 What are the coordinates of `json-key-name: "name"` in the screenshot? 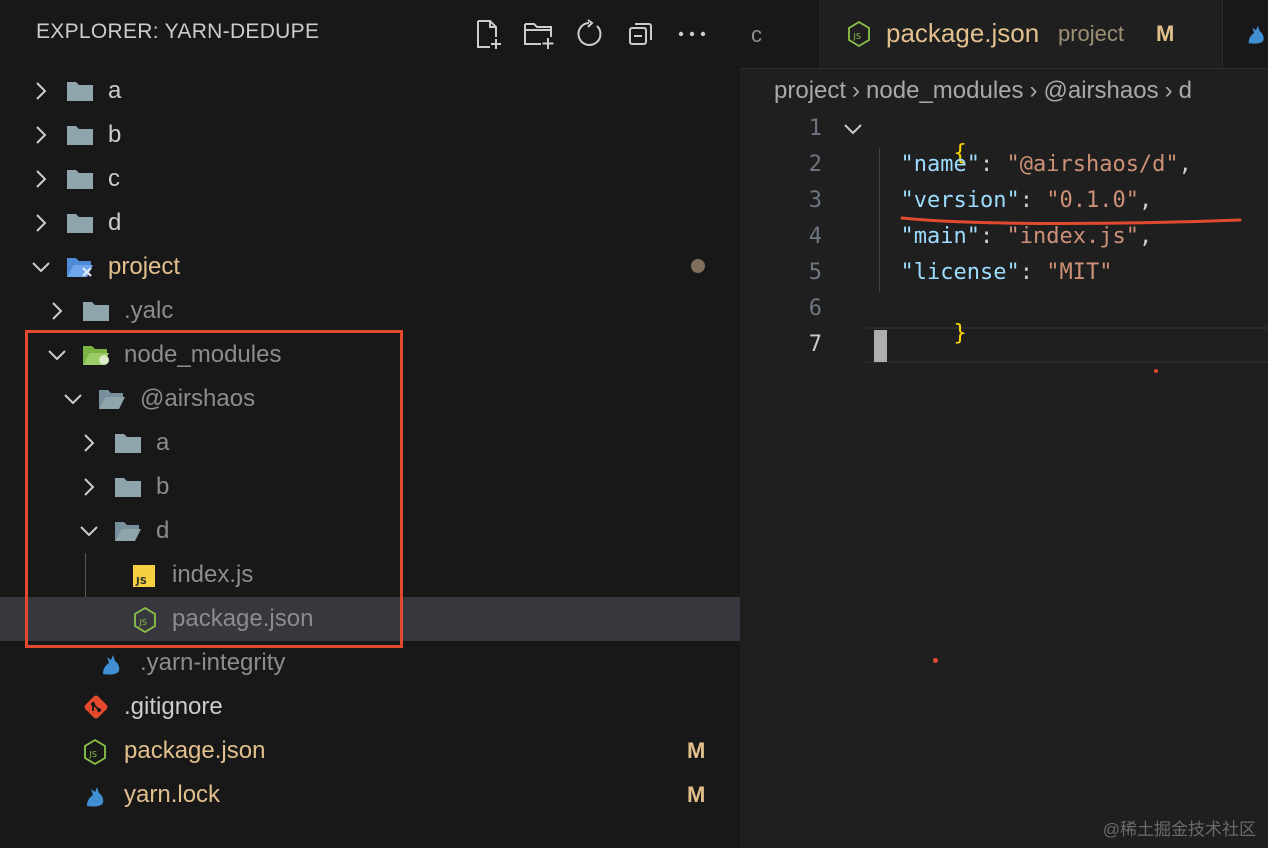 It's located at (940, 164).